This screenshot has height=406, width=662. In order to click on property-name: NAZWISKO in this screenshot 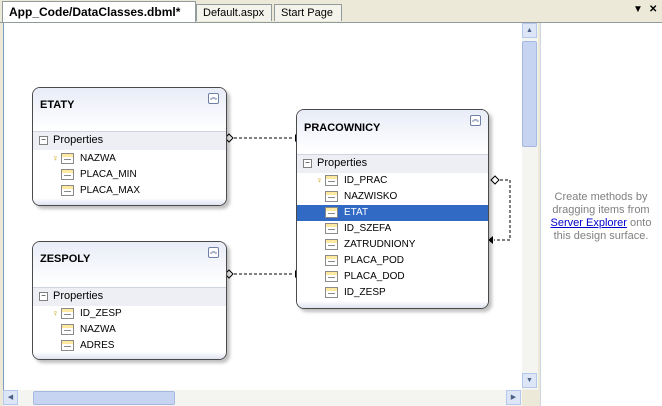, I will do `click(371, 196)`.